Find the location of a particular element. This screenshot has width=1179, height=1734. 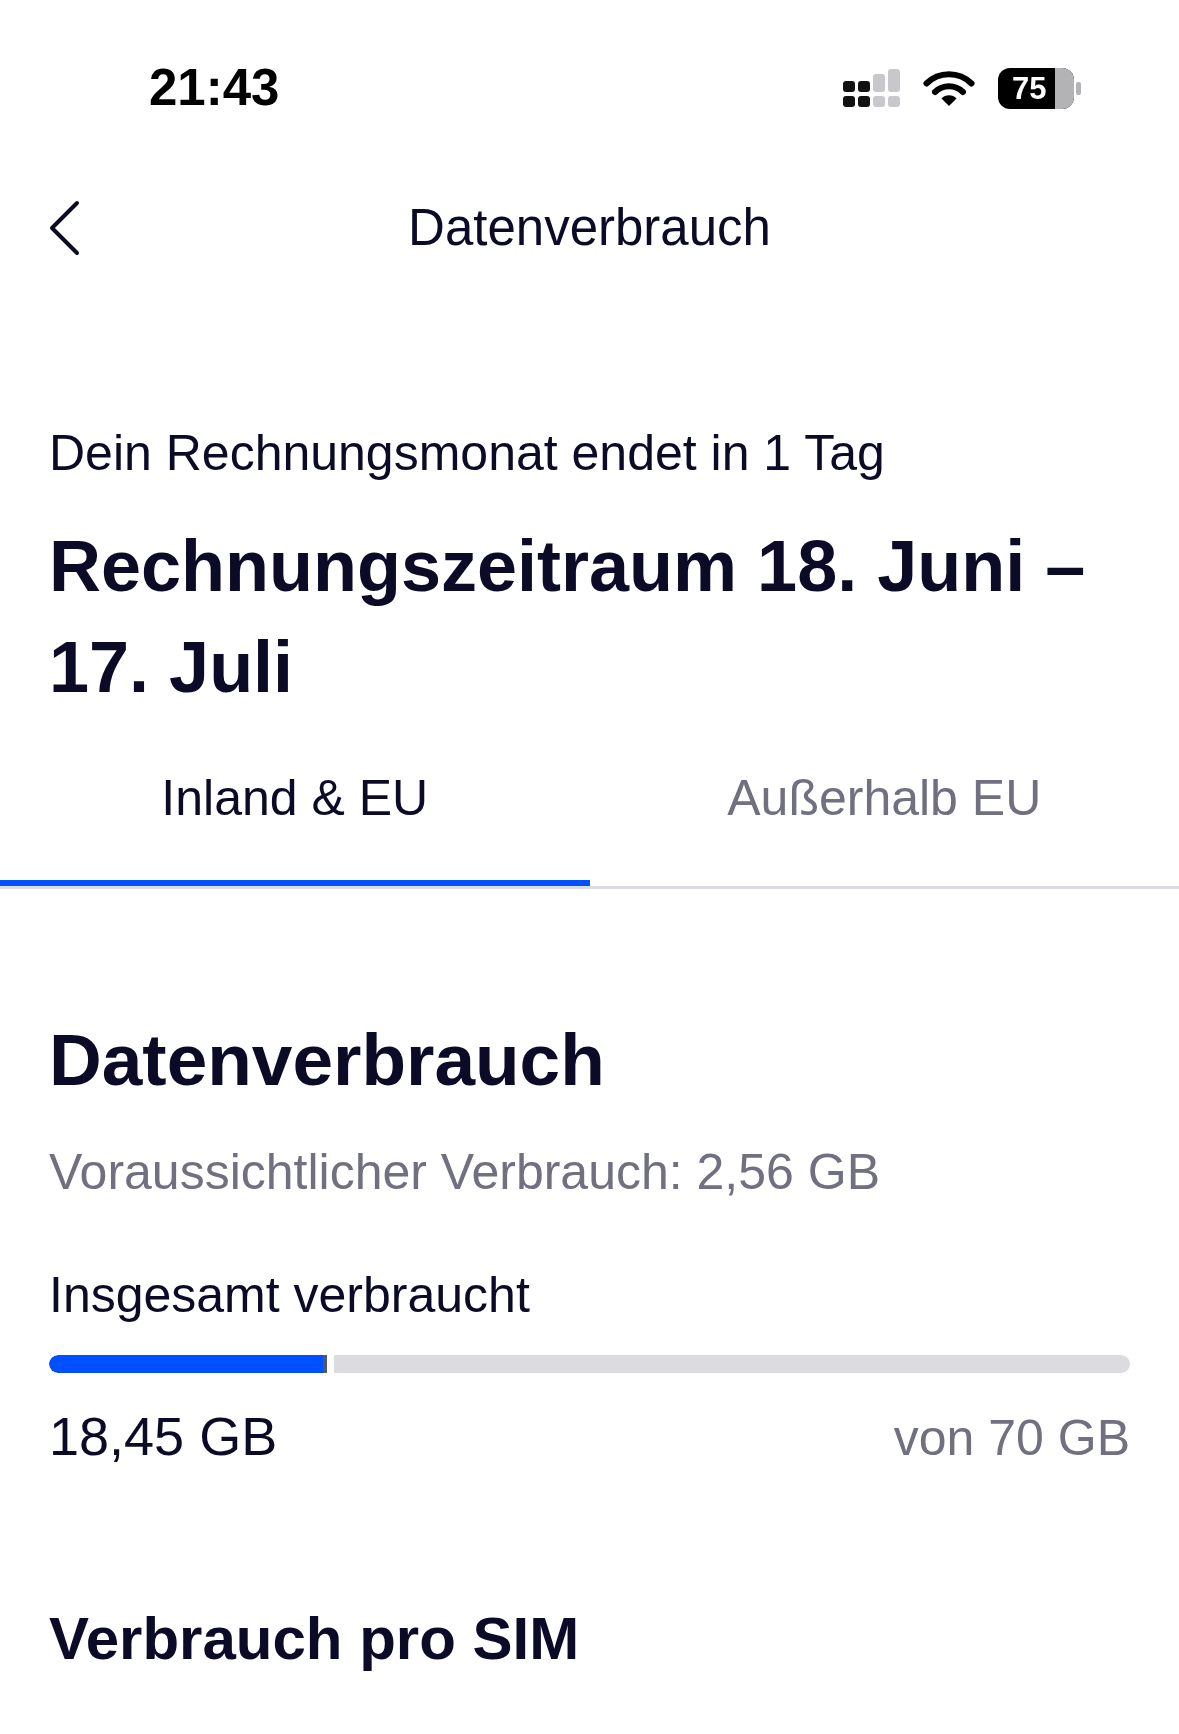

battery-icon is located at coordinates (1039, 88).